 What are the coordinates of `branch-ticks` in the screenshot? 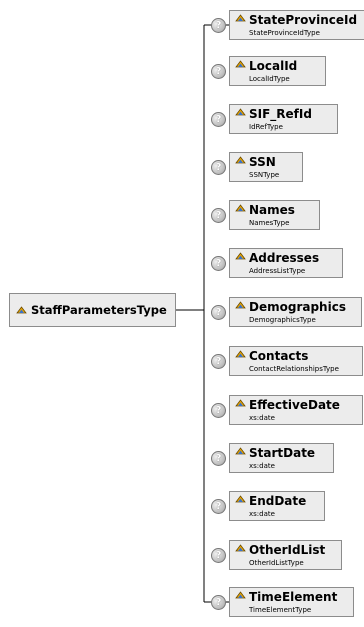 It's located at (227, 313).